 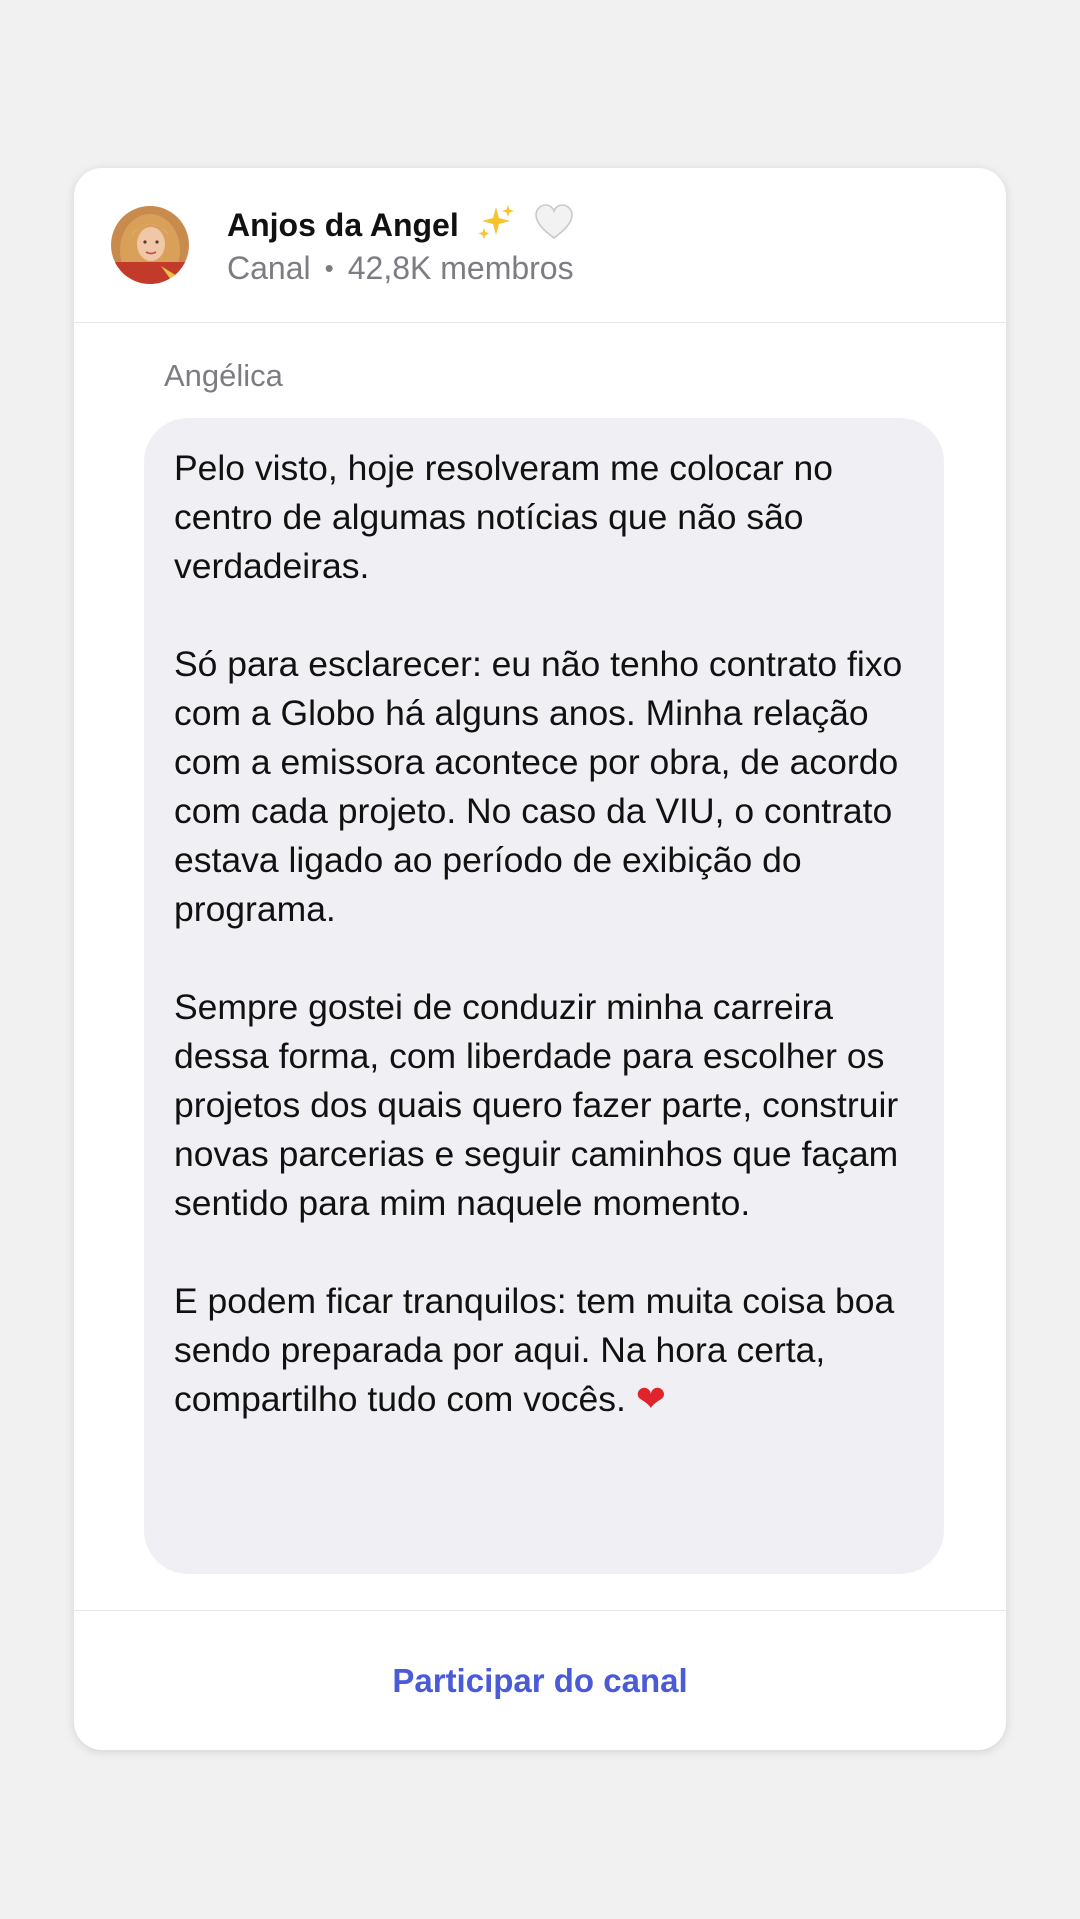 What do you see at coordinates (223, 375) in the screenshot?
I see `message-sender: Angélica` at bounding box center [223, 375].